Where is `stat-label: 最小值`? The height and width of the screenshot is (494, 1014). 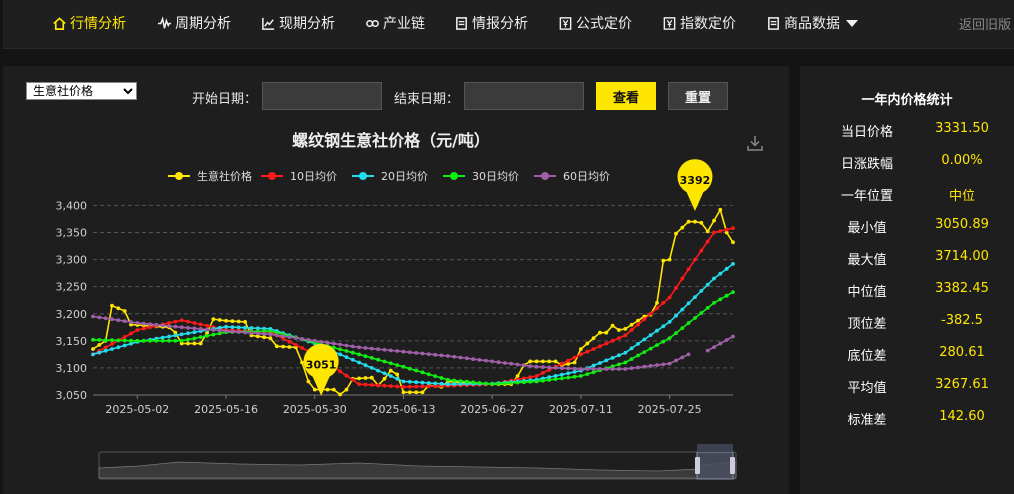 stat-label: 最小值 is located at coordinates (867, 228).